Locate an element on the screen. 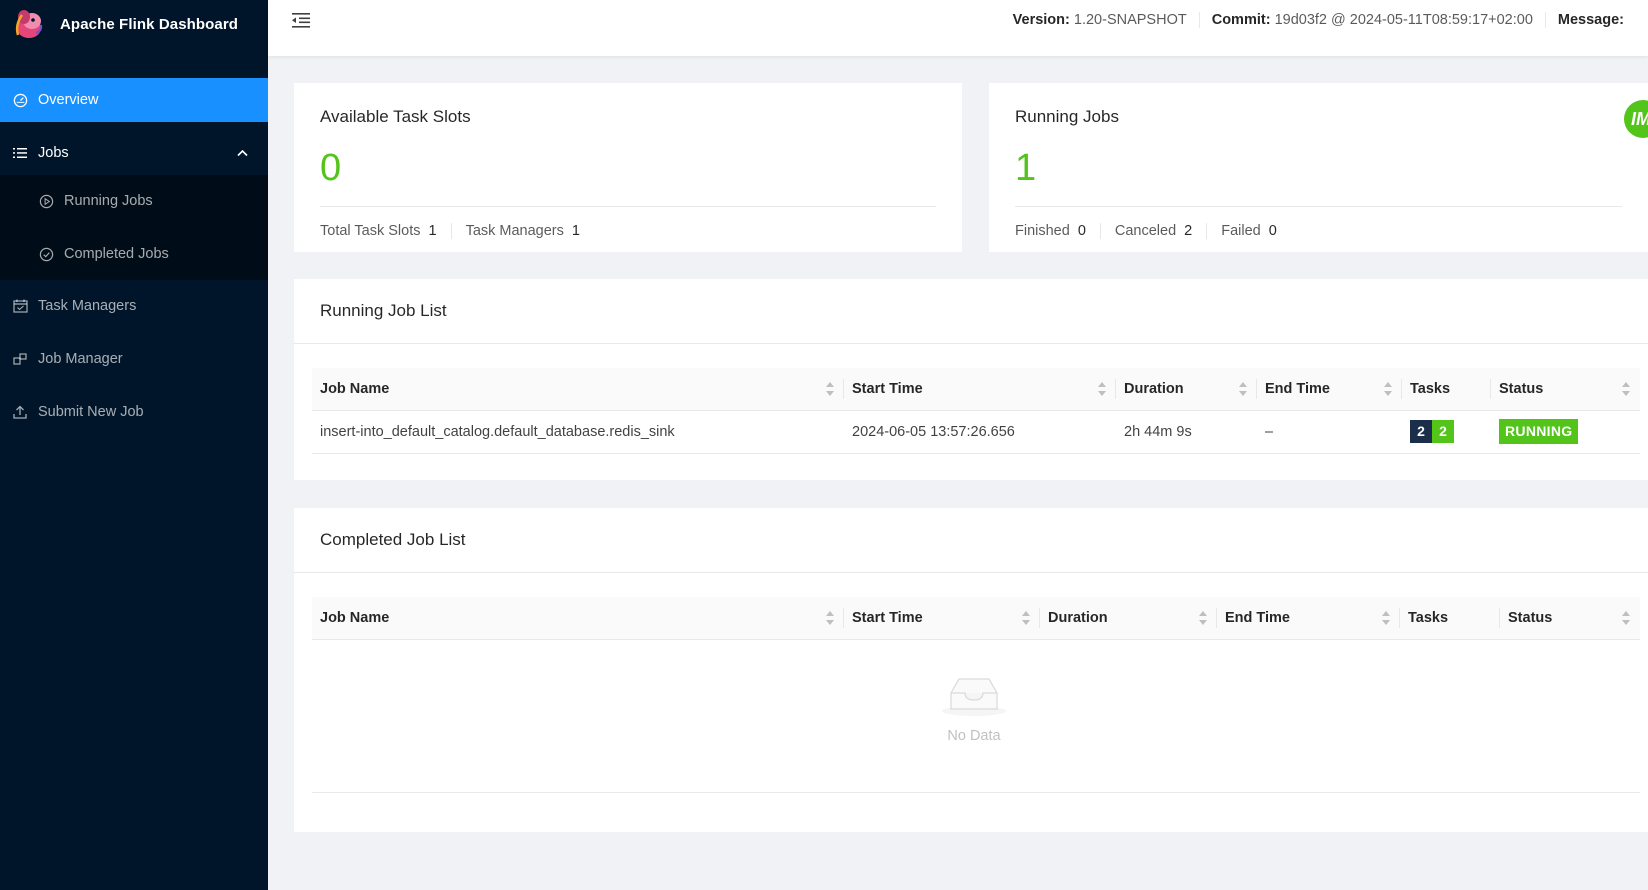  column-duration: Duration is located at coordinates (1186, 389).